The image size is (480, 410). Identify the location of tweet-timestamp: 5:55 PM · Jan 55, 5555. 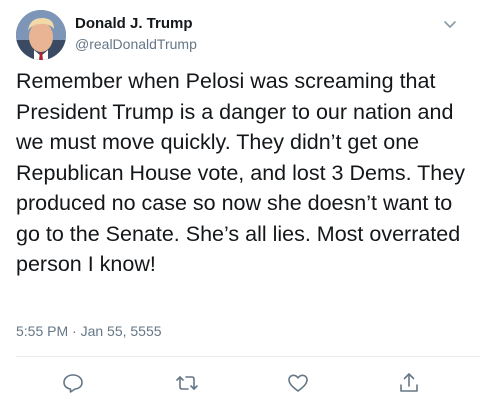
(89, 331).